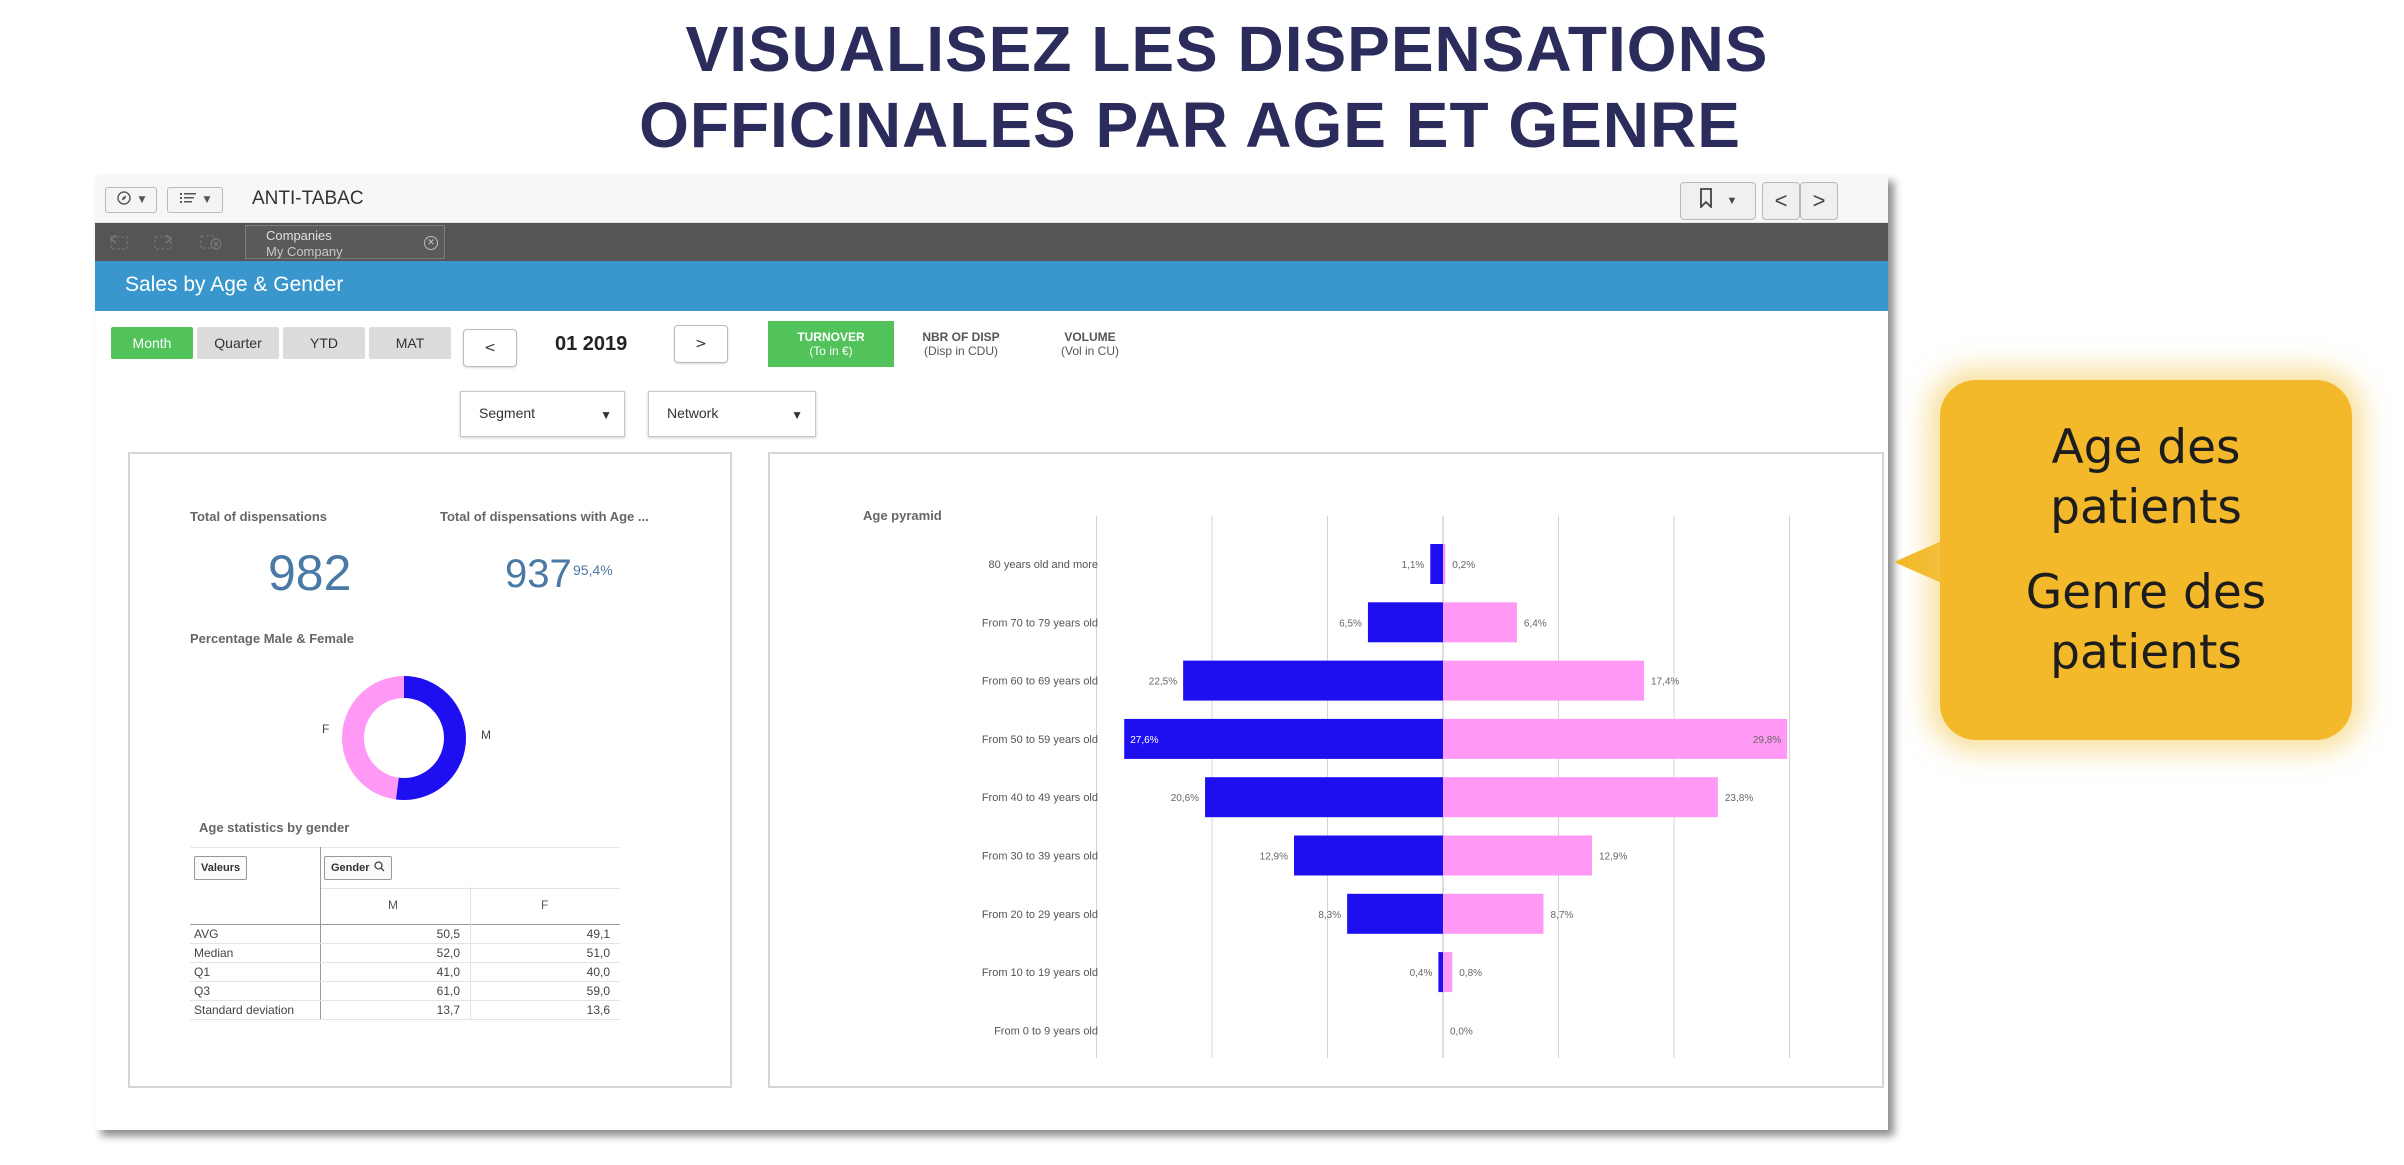 Image resolution: width=2404 pixels, height=1165 pixels. Describe the element at coordinates (202, 991) in the screenshot. I see `row-label: Q3` at that location.